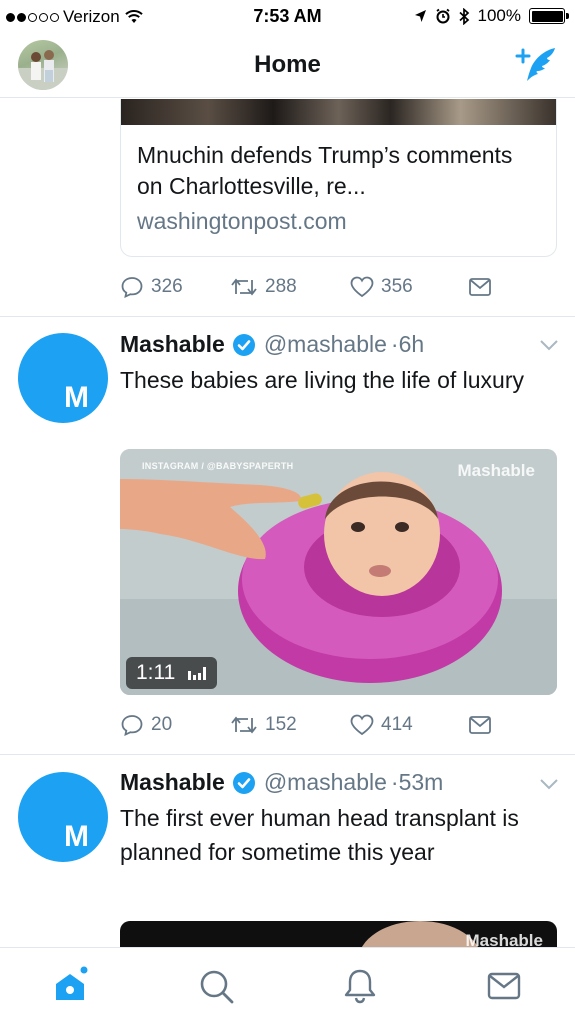  Describe the element at coordinates (442, 16) in the screenshot. I see `alarm-icon` at that location.